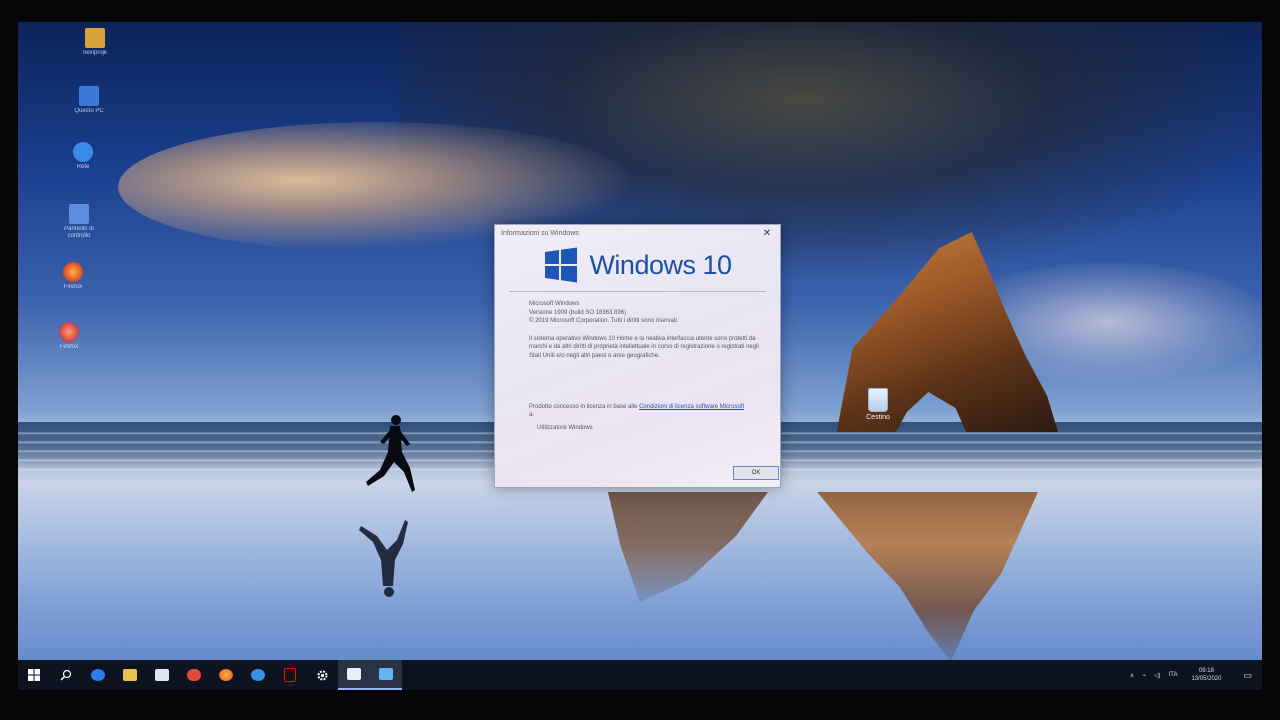 The width and height of the screenshot is (1280, 720). I want to click on taskbar-store, so click(162, 675).